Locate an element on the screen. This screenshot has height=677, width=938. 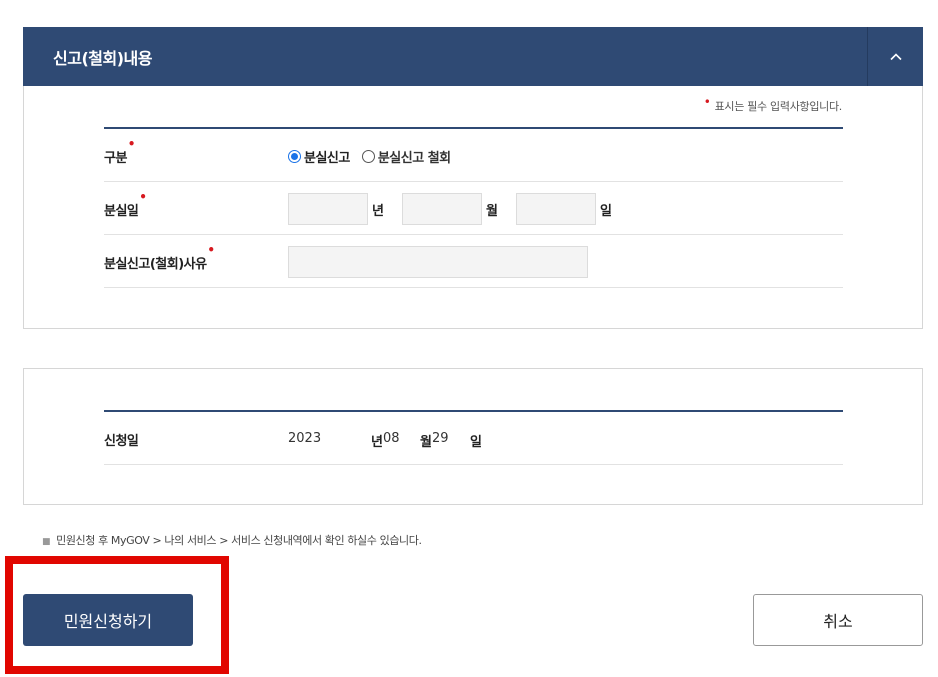
required-note: • 표시는 필수 입력사항입니다. is located at coordinates (773, 104).